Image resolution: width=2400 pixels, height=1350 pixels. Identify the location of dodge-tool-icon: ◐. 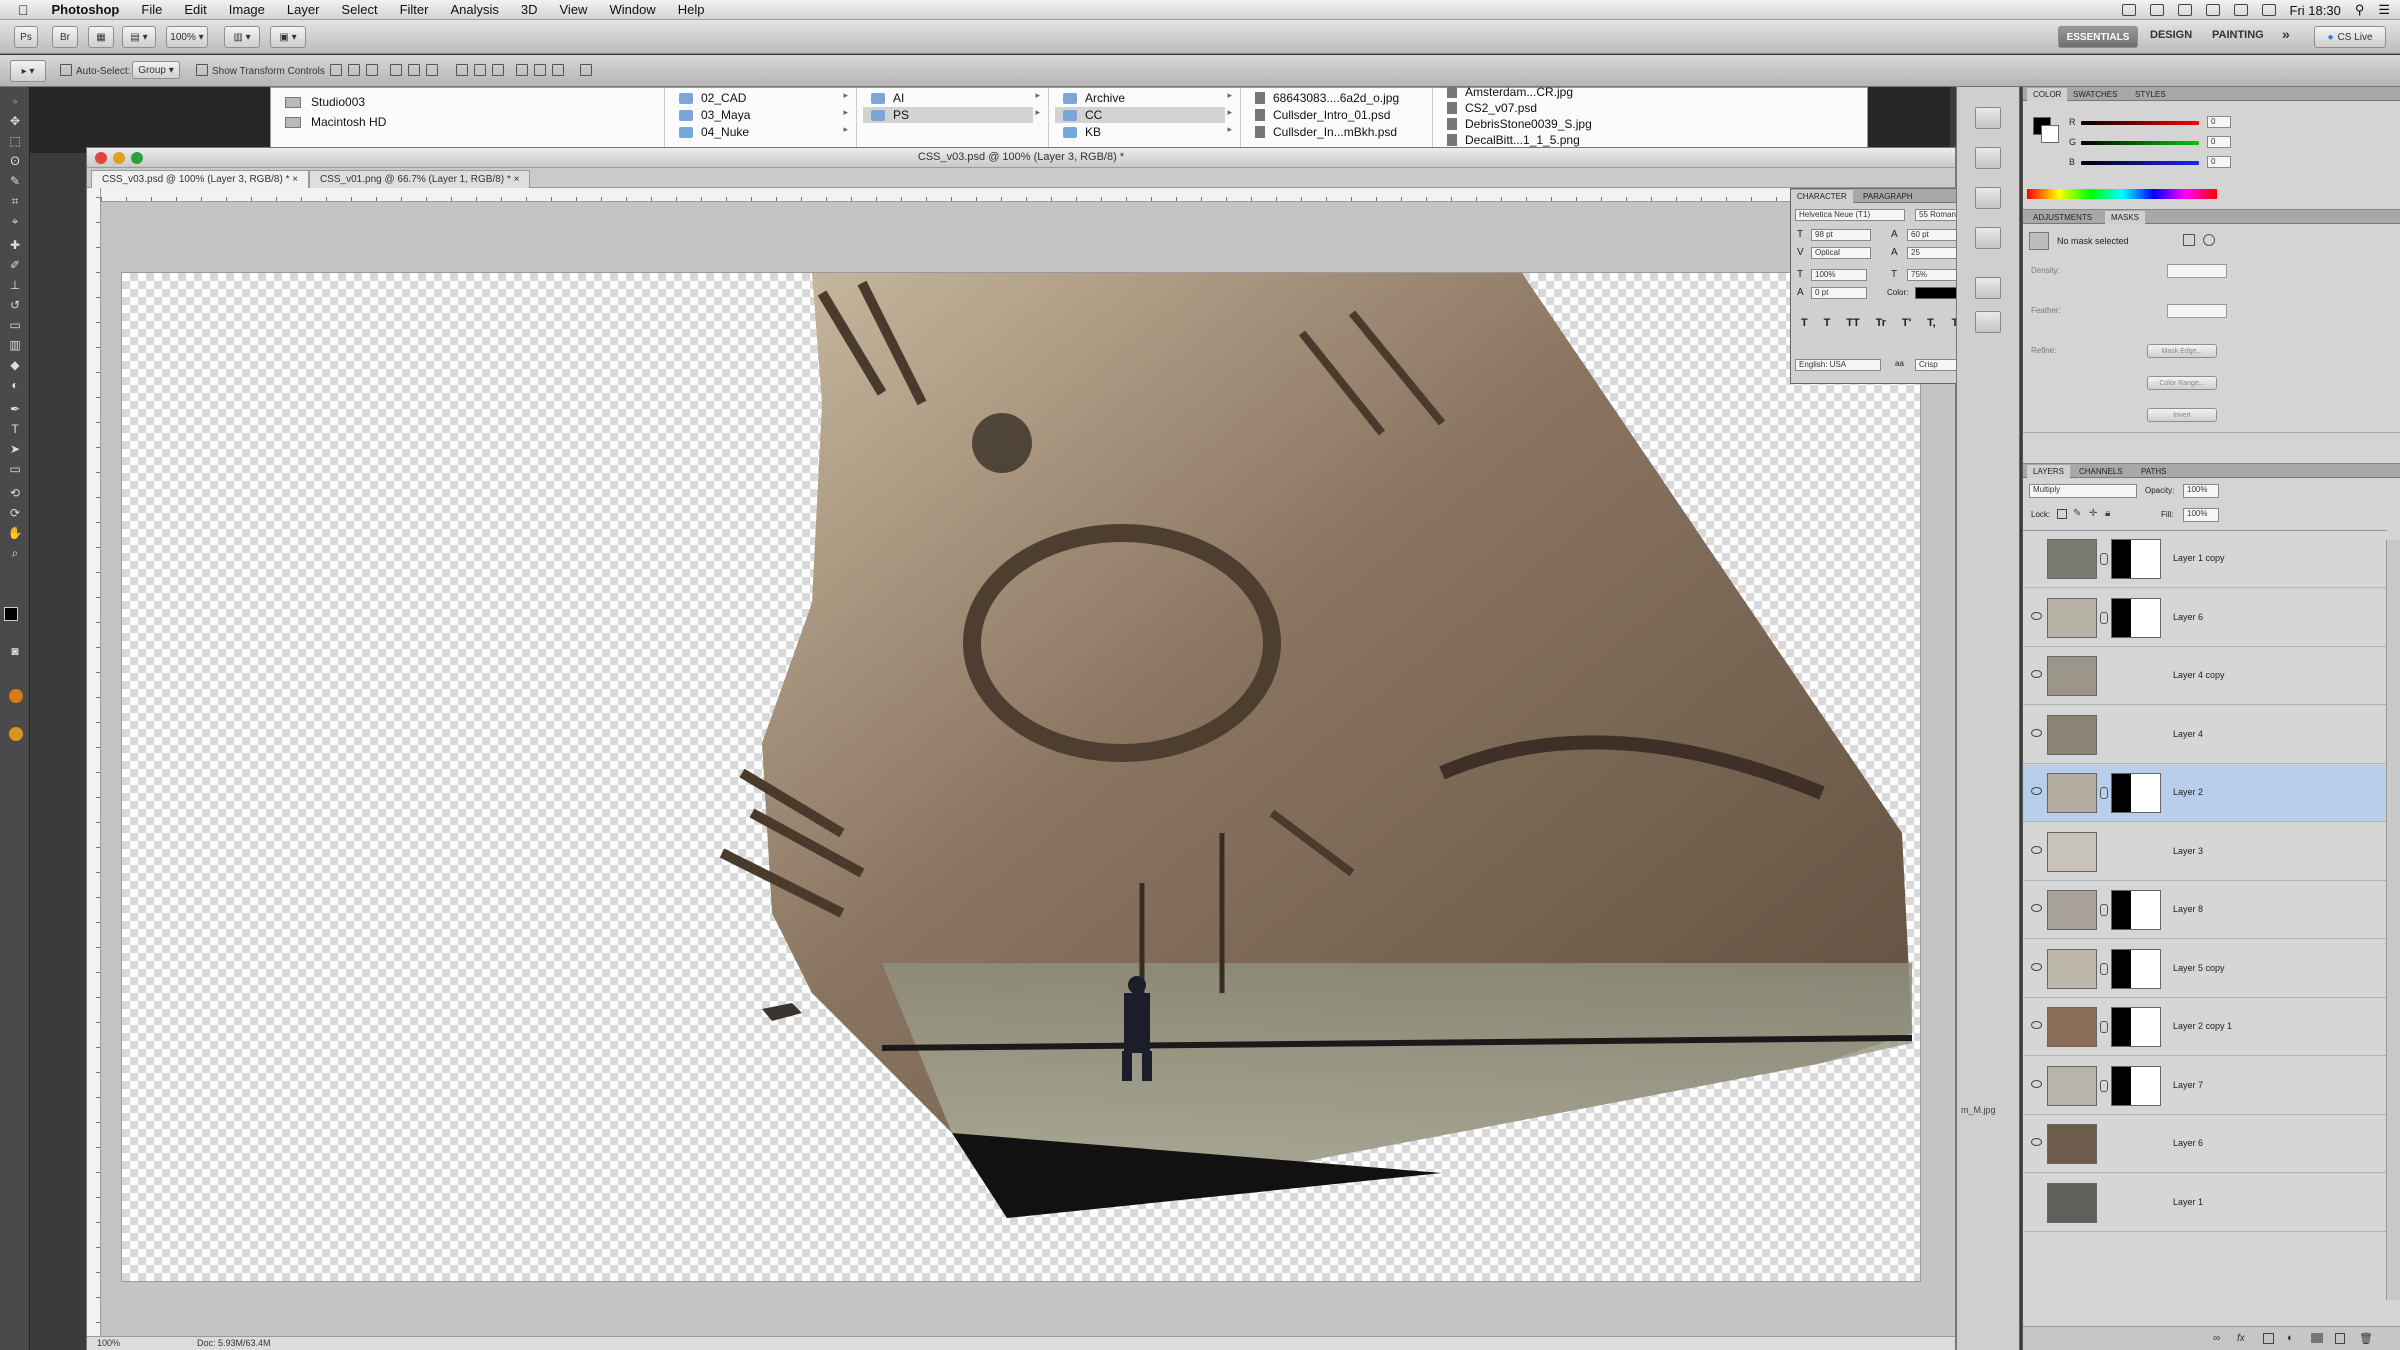
(15, 385).